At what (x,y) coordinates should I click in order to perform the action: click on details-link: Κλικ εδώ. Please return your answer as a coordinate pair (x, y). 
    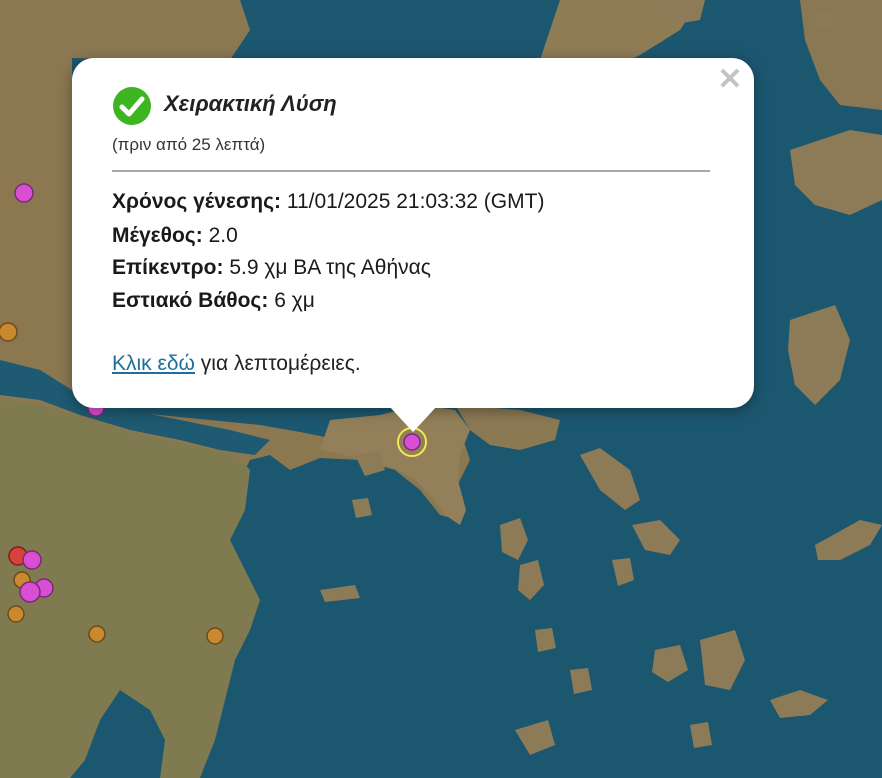
    Looking at the image, I should click on (153, 363).